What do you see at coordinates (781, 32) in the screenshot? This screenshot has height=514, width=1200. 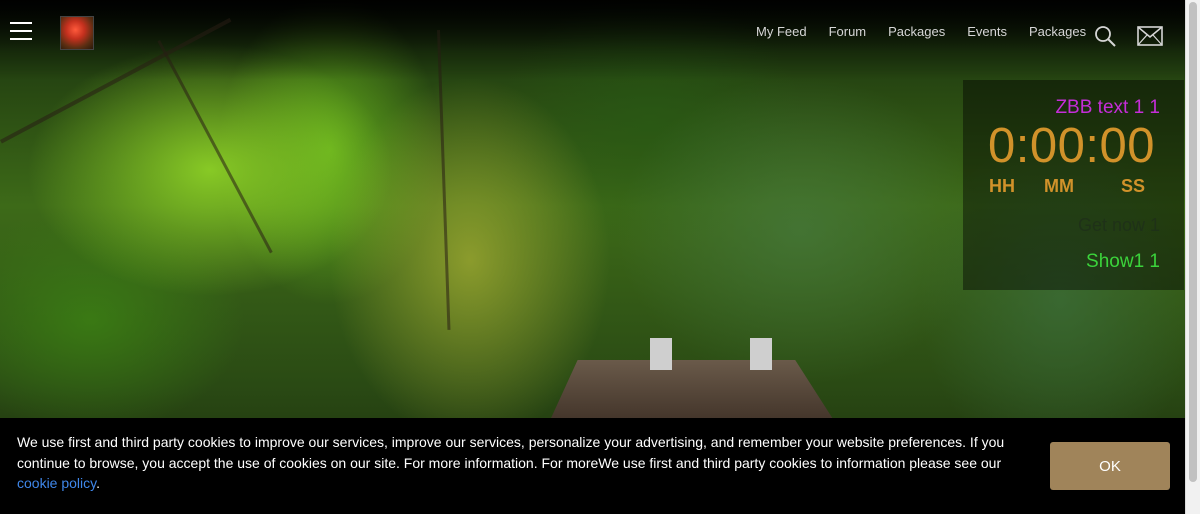 I see `nav-item-my-feed: My Feed` at bounding box center [781, 32].